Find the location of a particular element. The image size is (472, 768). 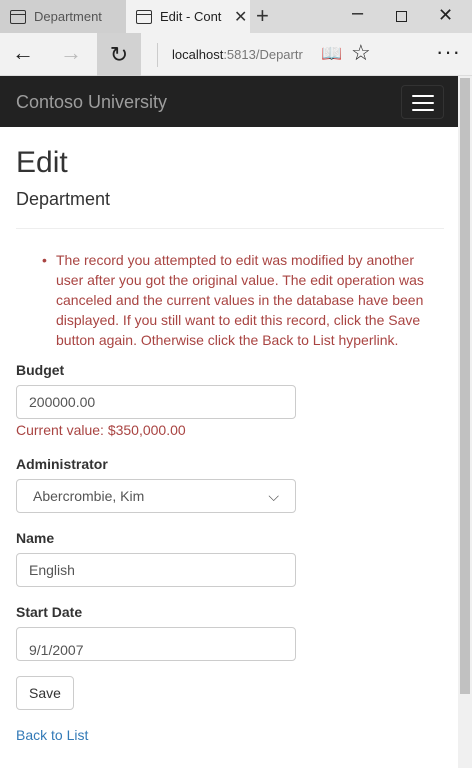

maximize-icon is located at coordinates (401, 16).